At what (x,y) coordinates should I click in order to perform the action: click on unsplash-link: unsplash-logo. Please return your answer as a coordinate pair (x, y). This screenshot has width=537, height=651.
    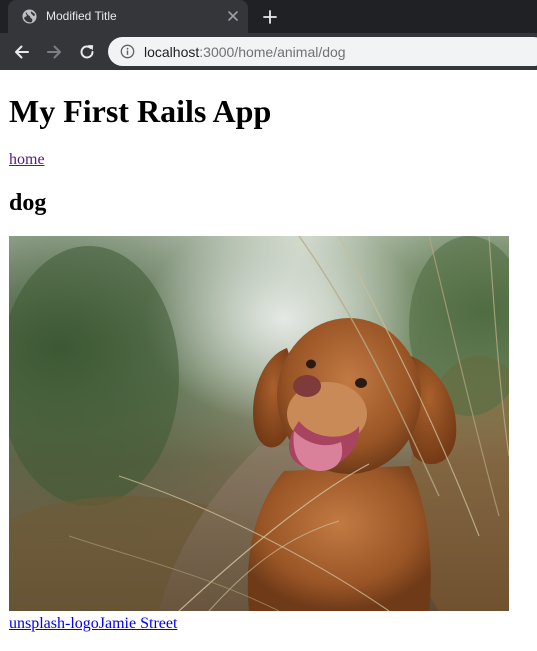
    Looking at the image, I should click on (54, 623).